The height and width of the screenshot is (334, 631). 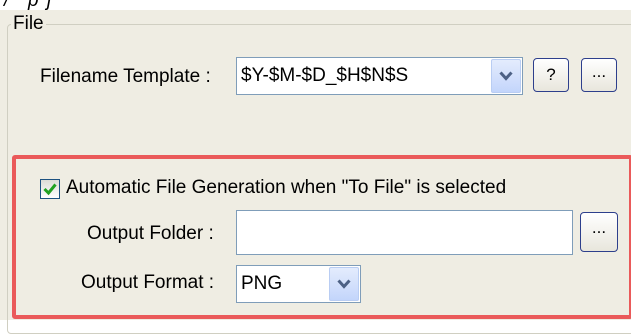 What do you see at coordinates (551, 75) in the screenshot?
I see `help-button: ?` at bounding box center [551, 75].